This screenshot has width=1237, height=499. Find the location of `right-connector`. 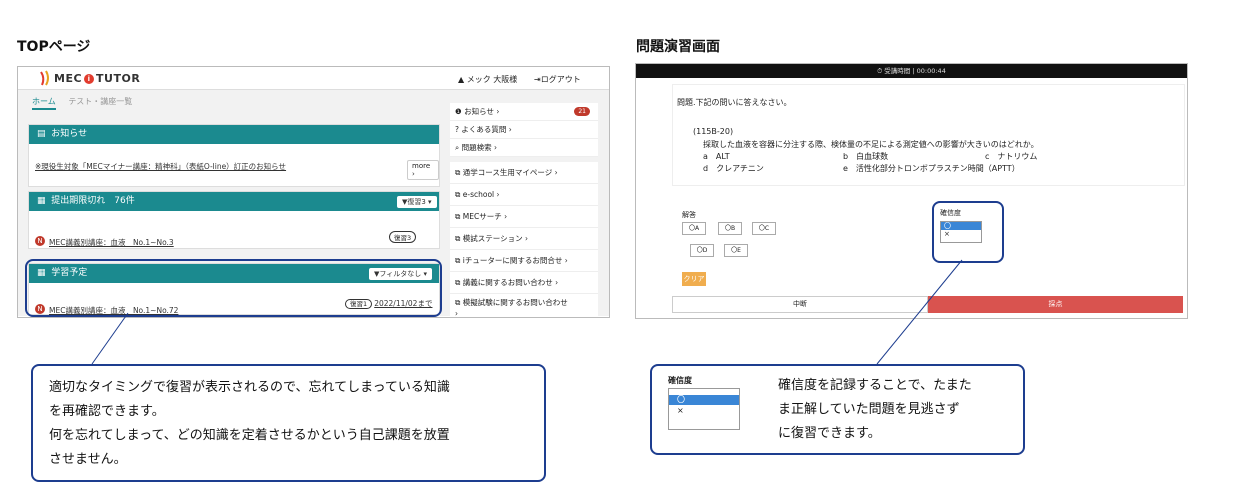

right-connector is located at coordinates (919, 312).